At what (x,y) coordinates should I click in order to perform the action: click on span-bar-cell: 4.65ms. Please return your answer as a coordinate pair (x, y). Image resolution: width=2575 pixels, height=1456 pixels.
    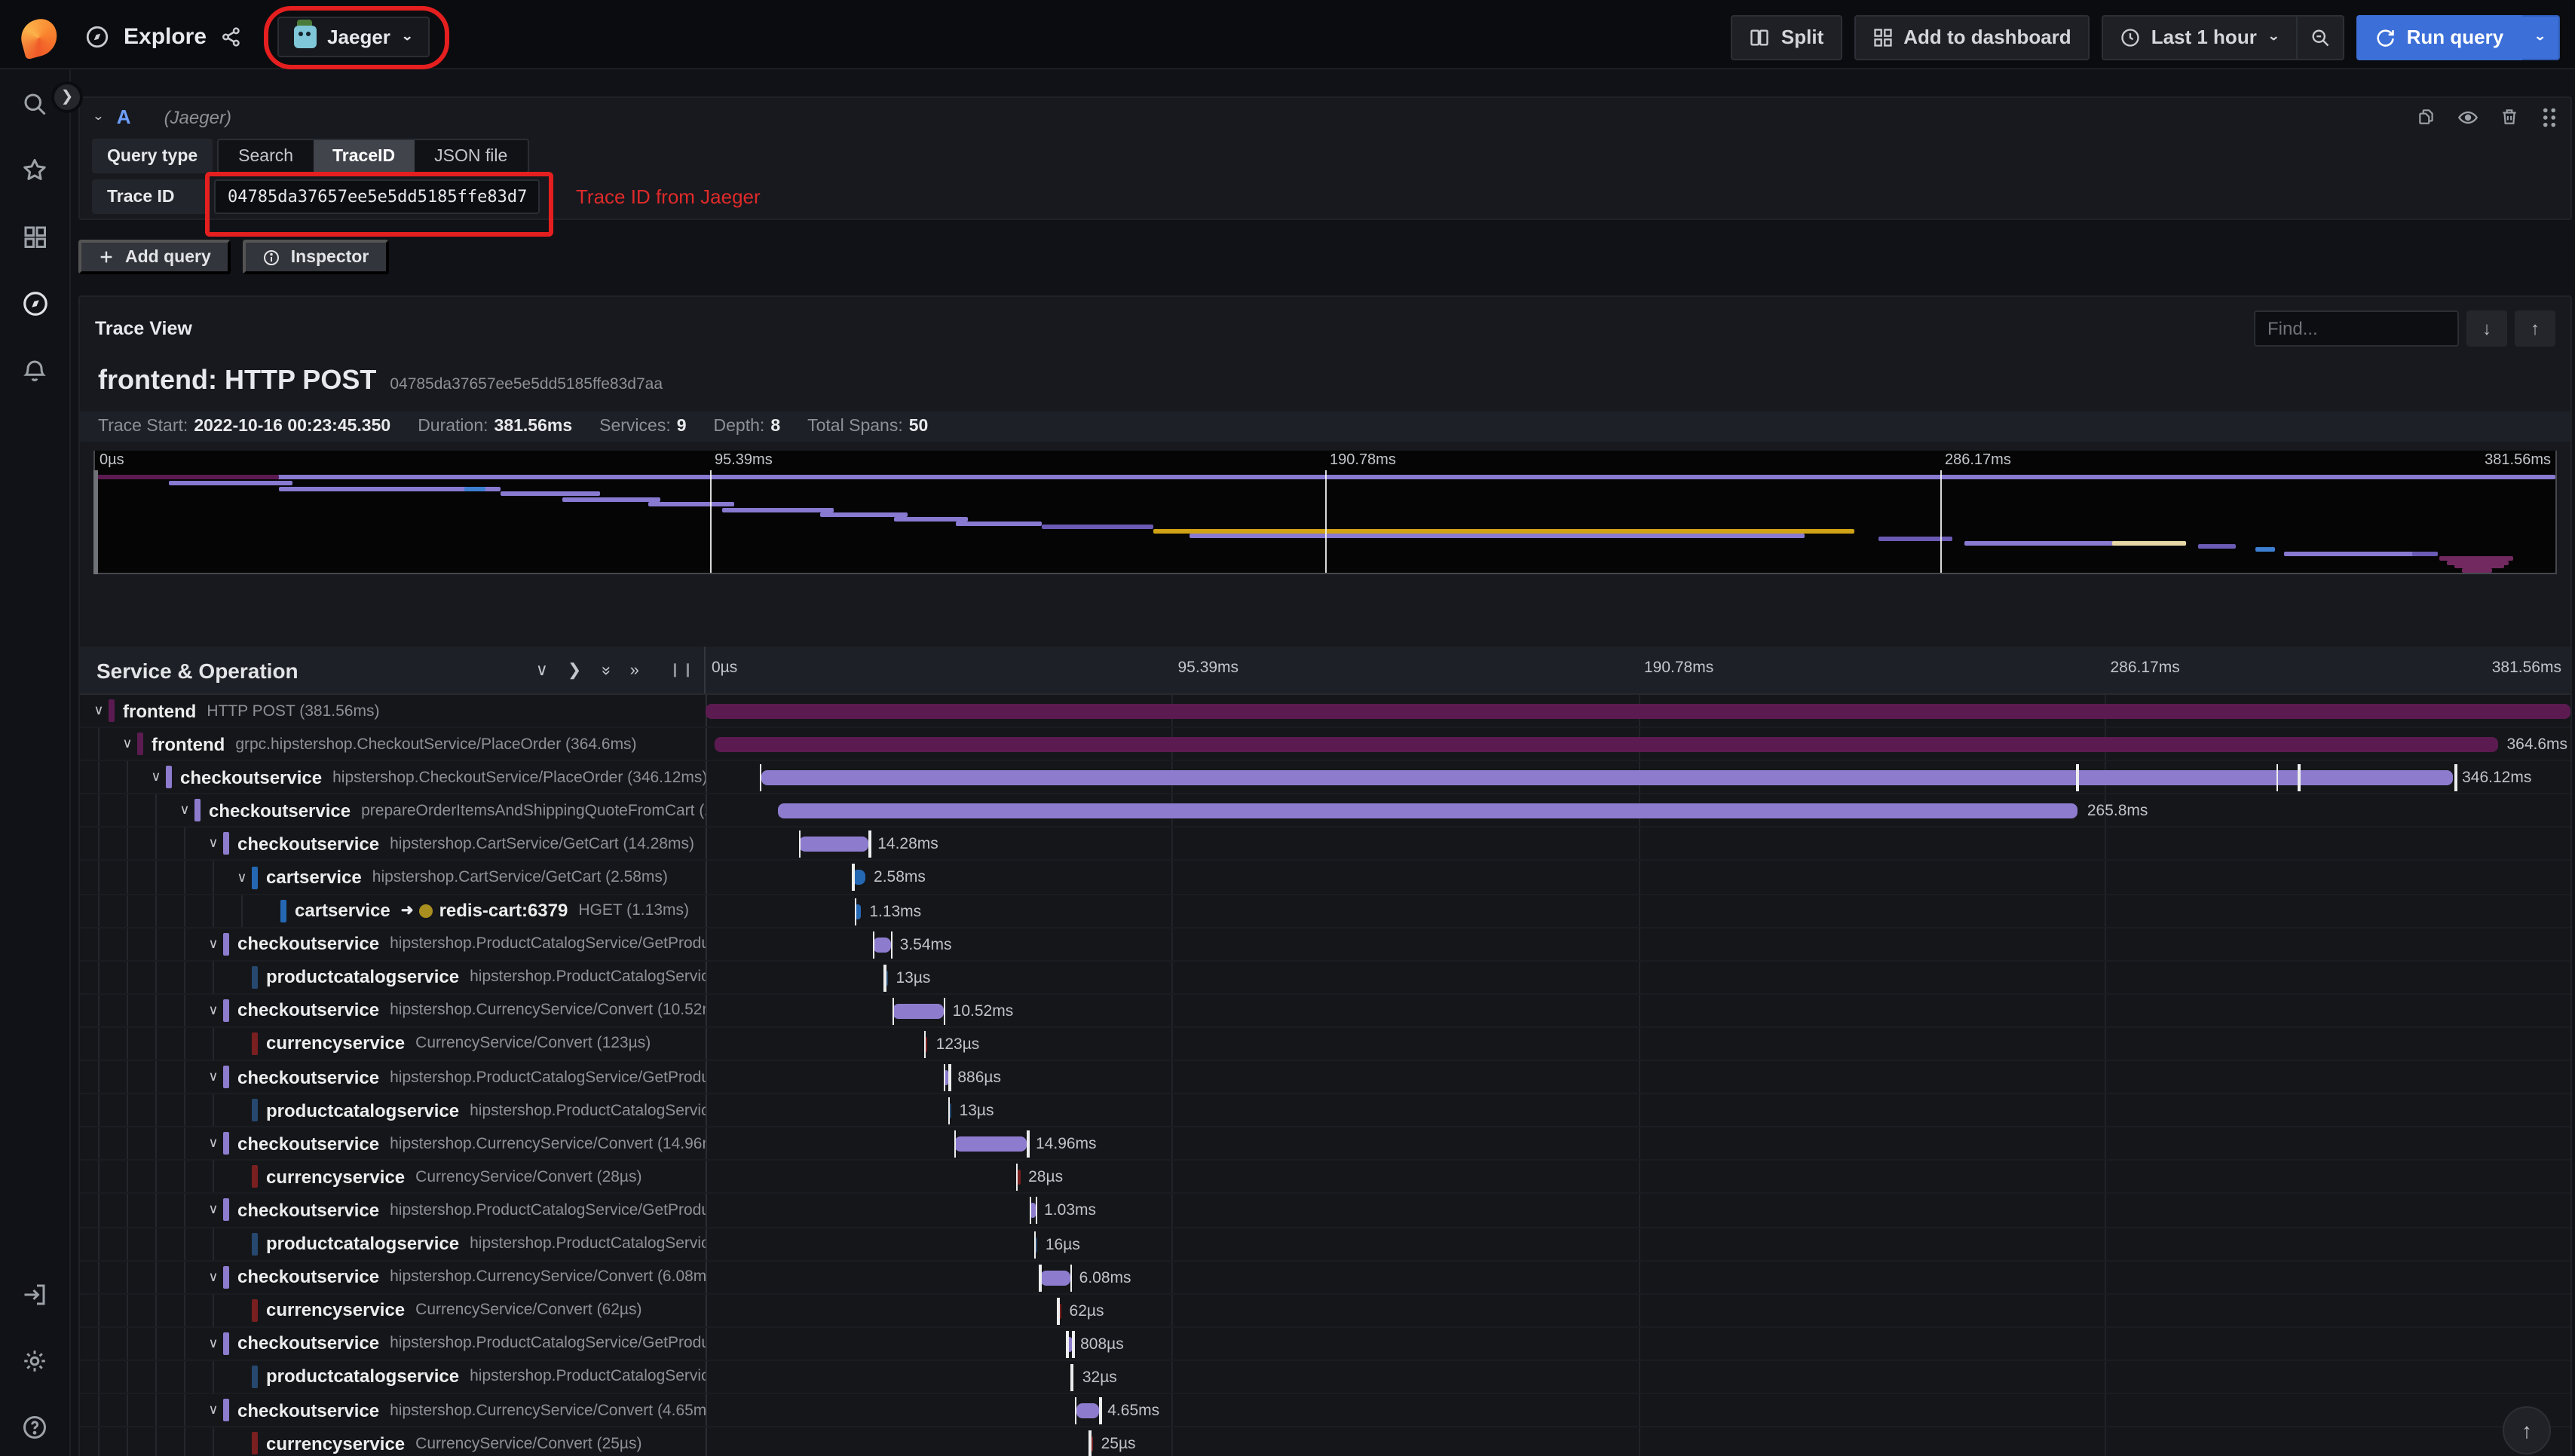
    Looking at the image, I should click on (1638, 1410).